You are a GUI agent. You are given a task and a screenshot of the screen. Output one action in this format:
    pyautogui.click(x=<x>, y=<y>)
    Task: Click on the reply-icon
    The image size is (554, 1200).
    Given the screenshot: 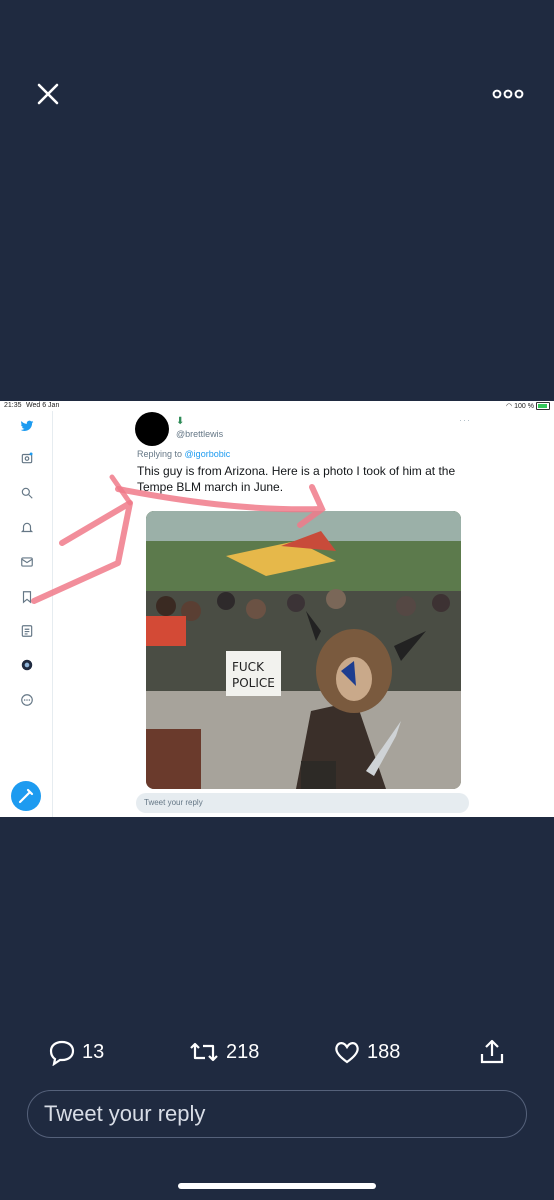 What is the action you would take?
    pyautogui.click(x=62, y=1053)
    